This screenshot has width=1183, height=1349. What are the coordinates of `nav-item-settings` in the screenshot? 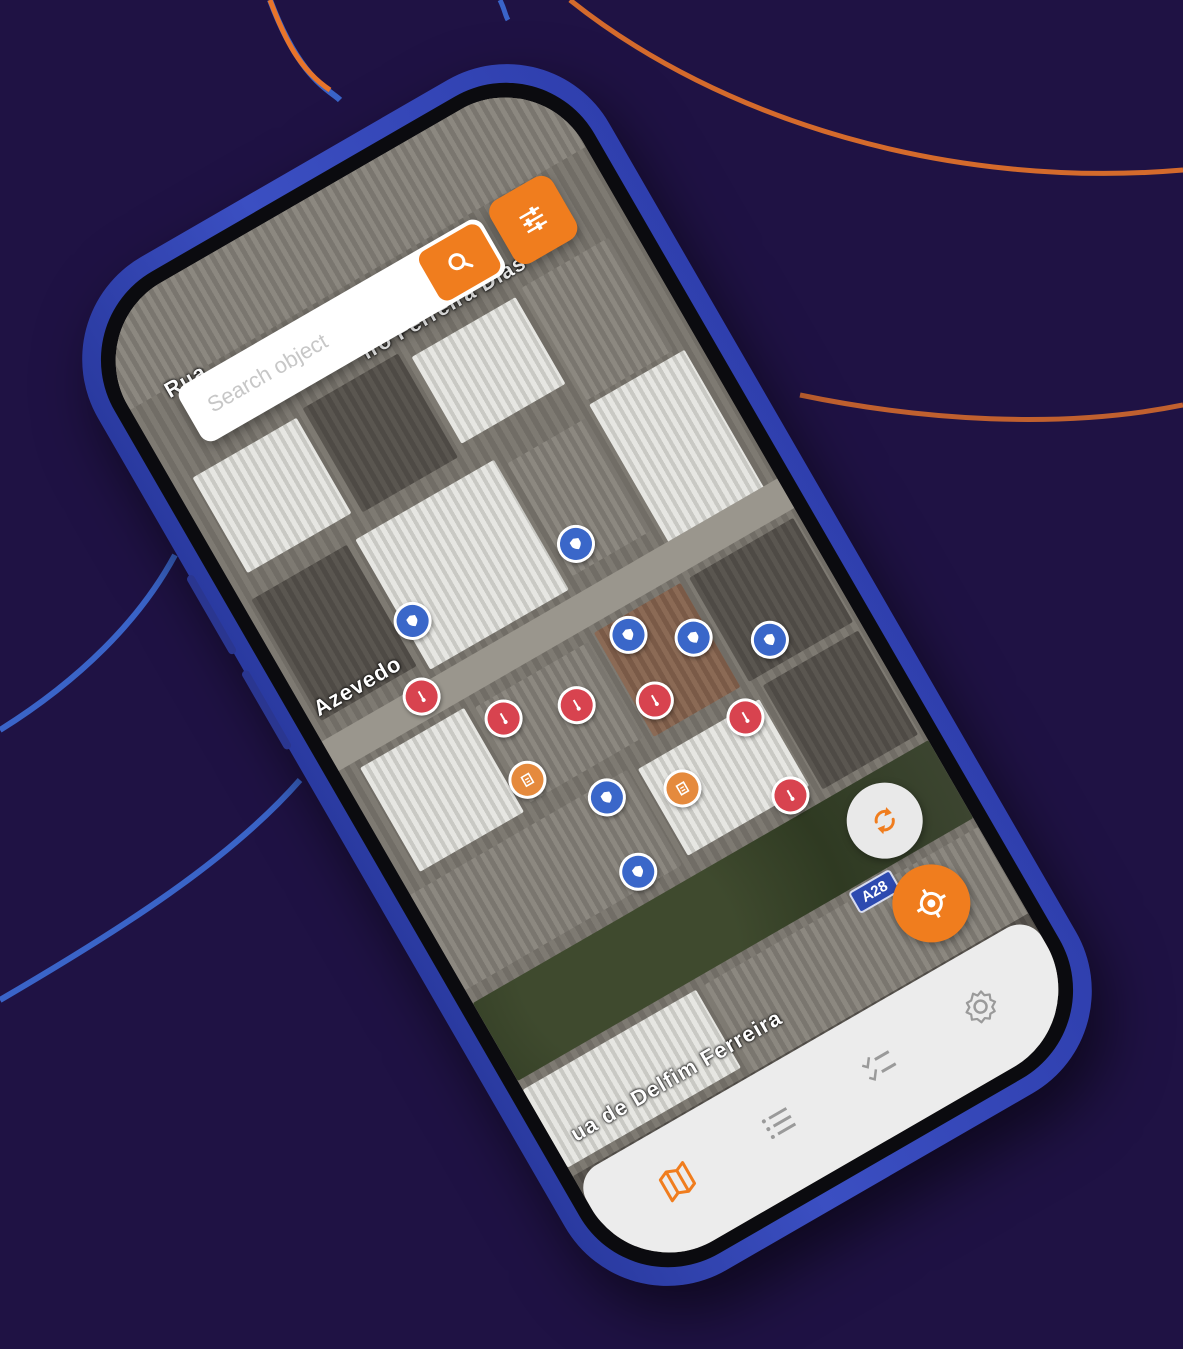 It's located at (980, 1006).